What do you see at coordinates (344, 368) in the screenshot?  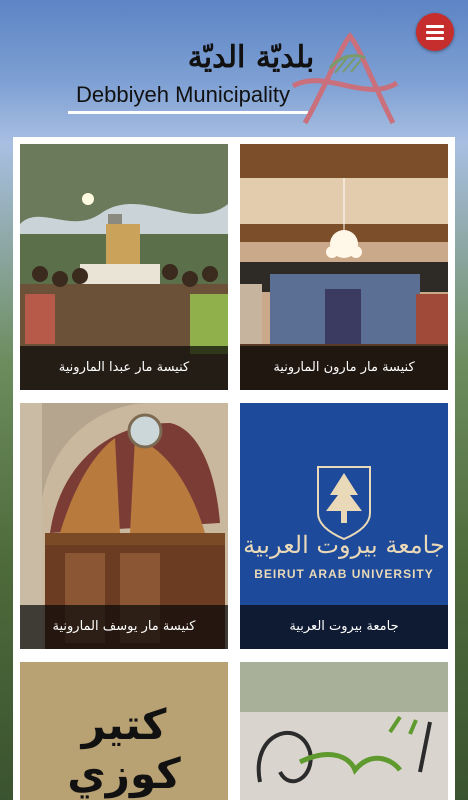 I see `tile-caption: كنيسة مار مارون المارونية` at bounding box center [344, 368].